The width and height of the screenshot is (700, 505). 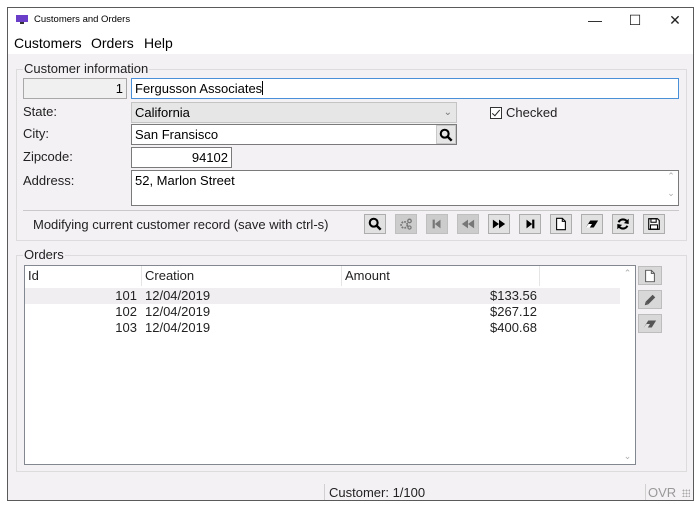 I want to click on resize-grip, so click(x=686, y=493).